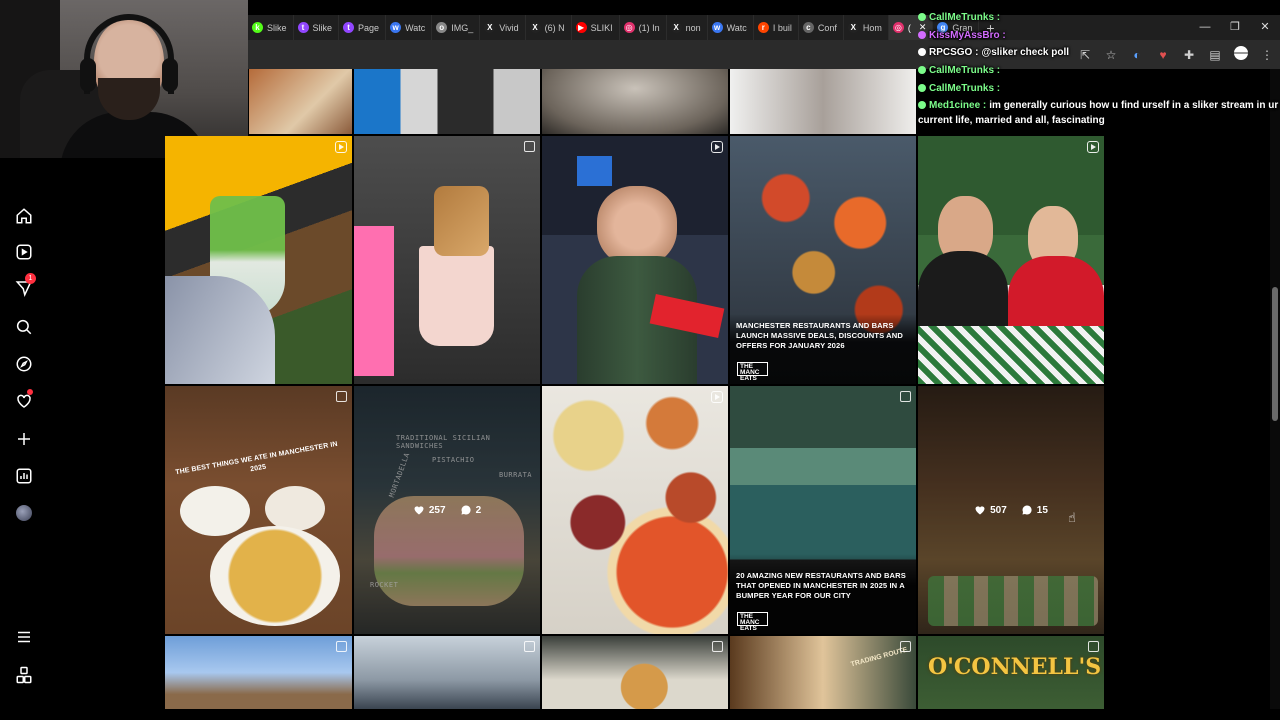 The image size is (1280, 720). Describe the element at coordinates (990, 28) in the screenshot. I see `new-tab-button: +` at that location.